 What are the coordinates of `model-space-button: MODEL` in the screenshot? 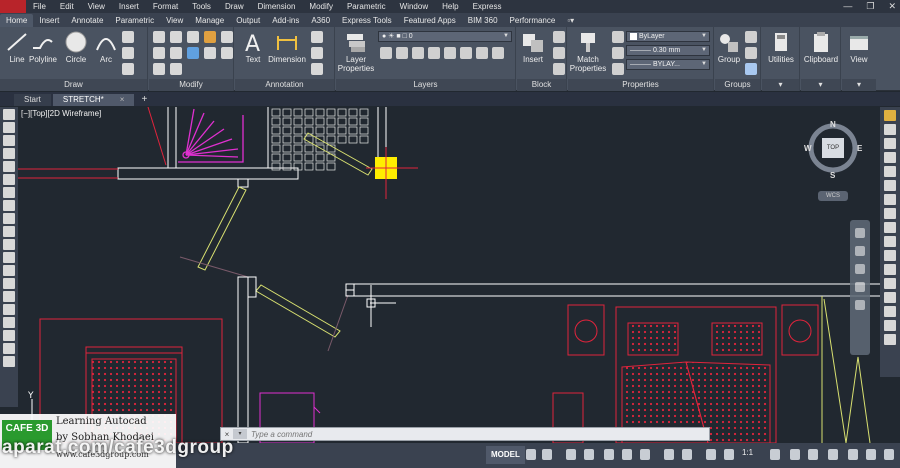 It's located at (505, 455).